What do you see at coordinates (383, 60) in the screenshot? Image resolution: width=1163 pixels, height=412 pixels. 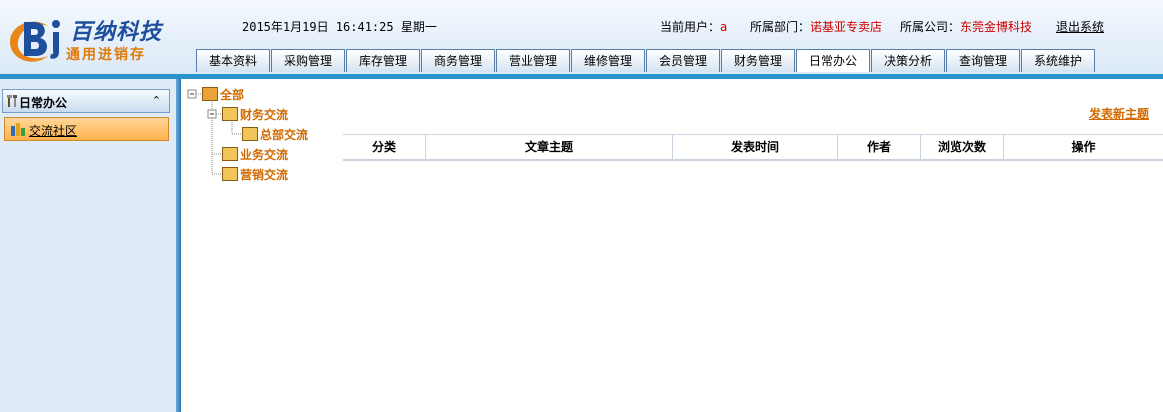 I see `tab-inventory: 库存管理` at bounding box center [383, 60].